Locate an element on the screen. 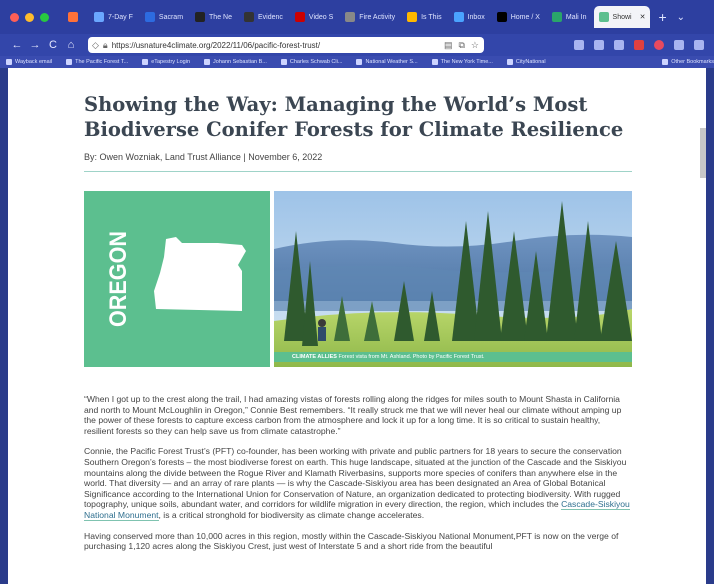 The width and height of the screenshot is (714, 584). bookmark-star-icon: ☆ is located at coordinates (475, 45).